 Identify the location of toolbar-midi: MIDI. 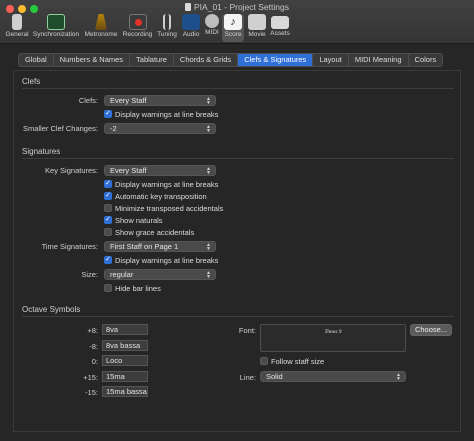
(212, 28).